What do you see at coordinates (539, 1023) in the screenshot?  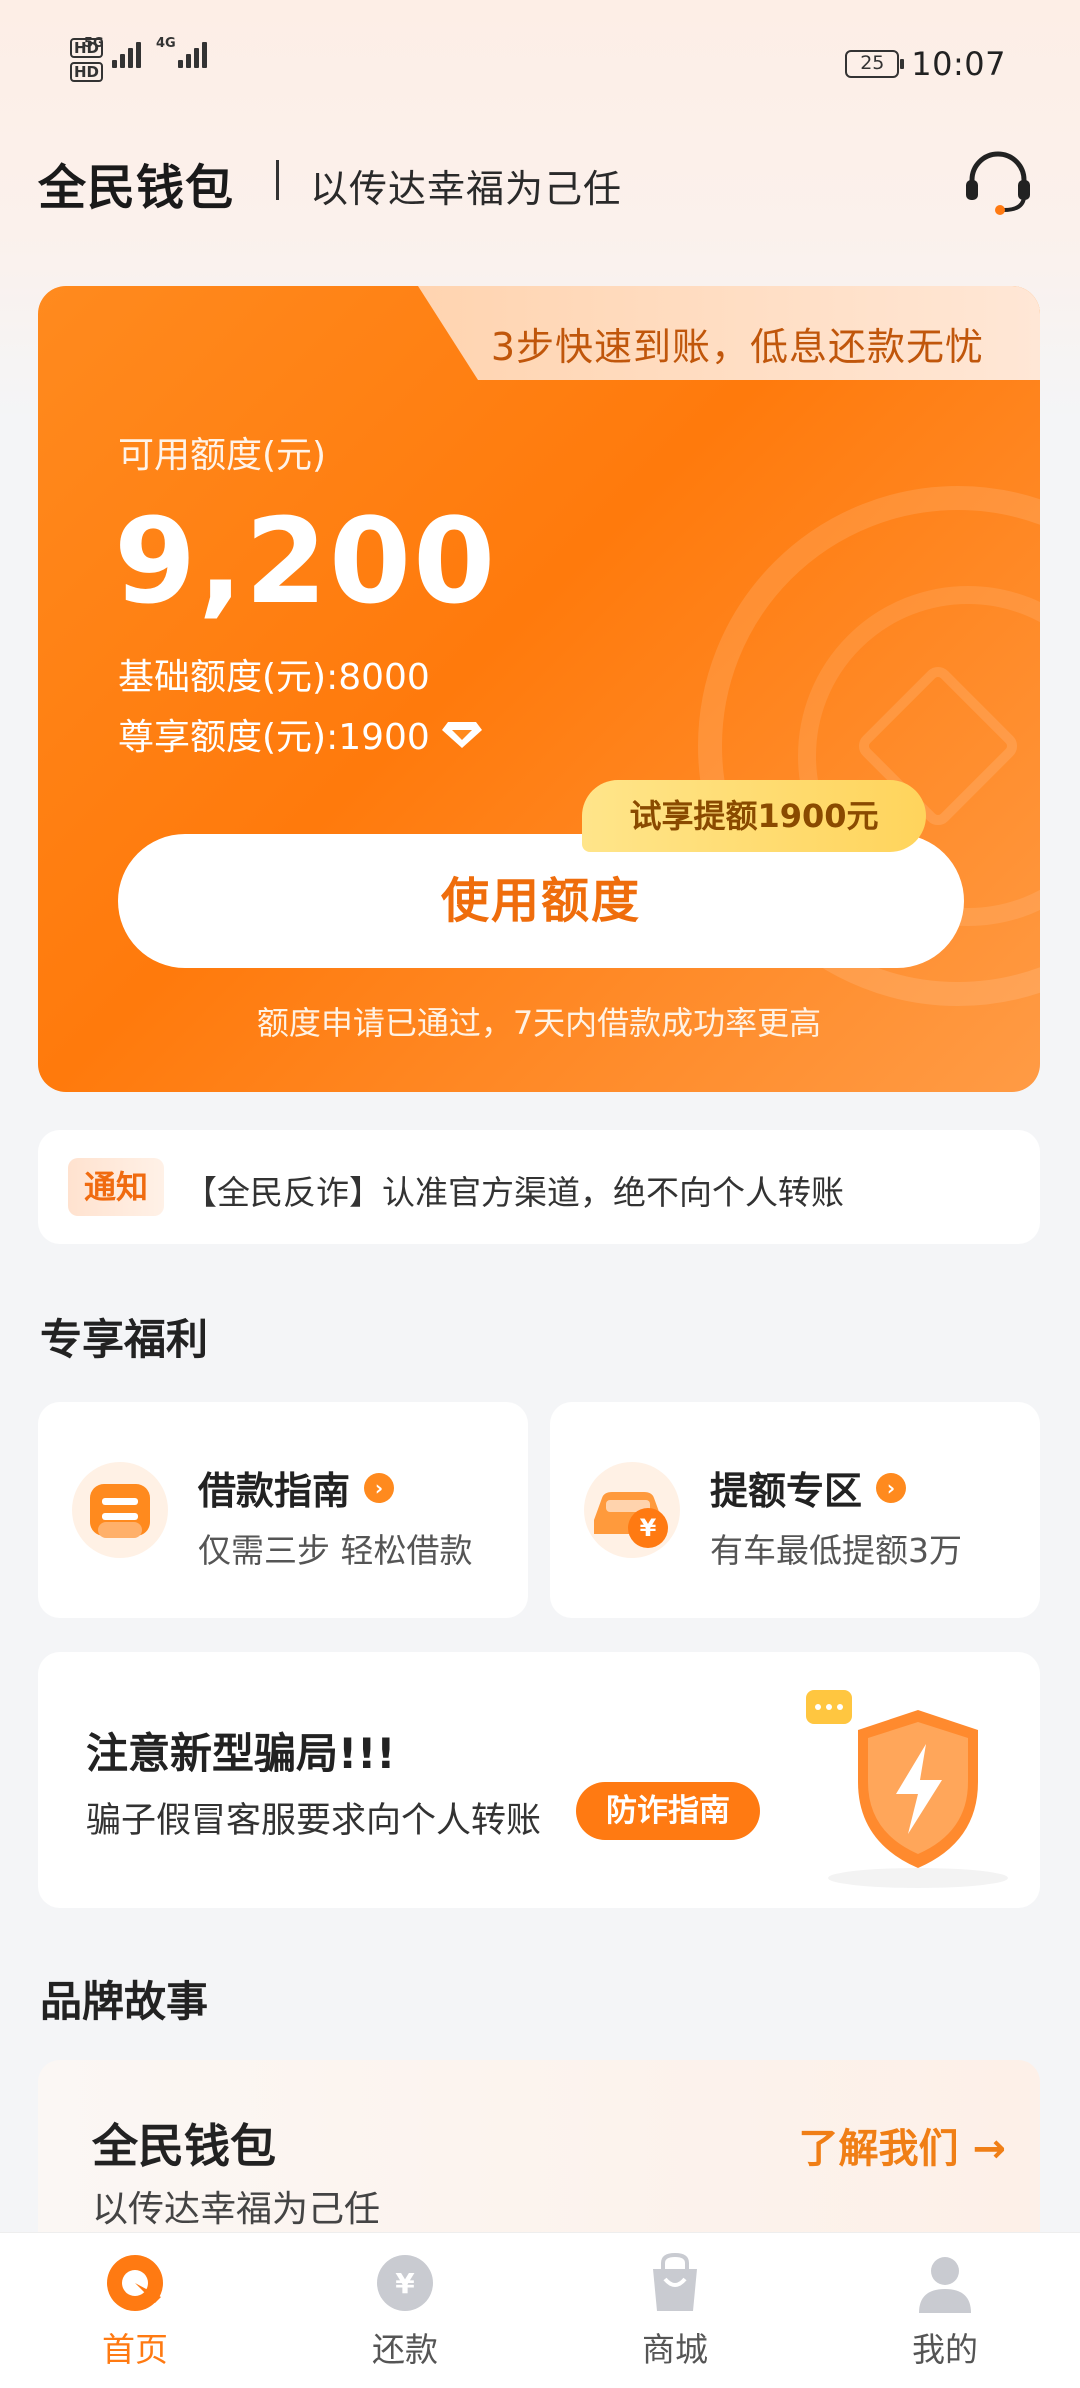 I see `approved-hint: 额度申请已通过，7天内借款成功率更高` at bounding box center [539, 1023].